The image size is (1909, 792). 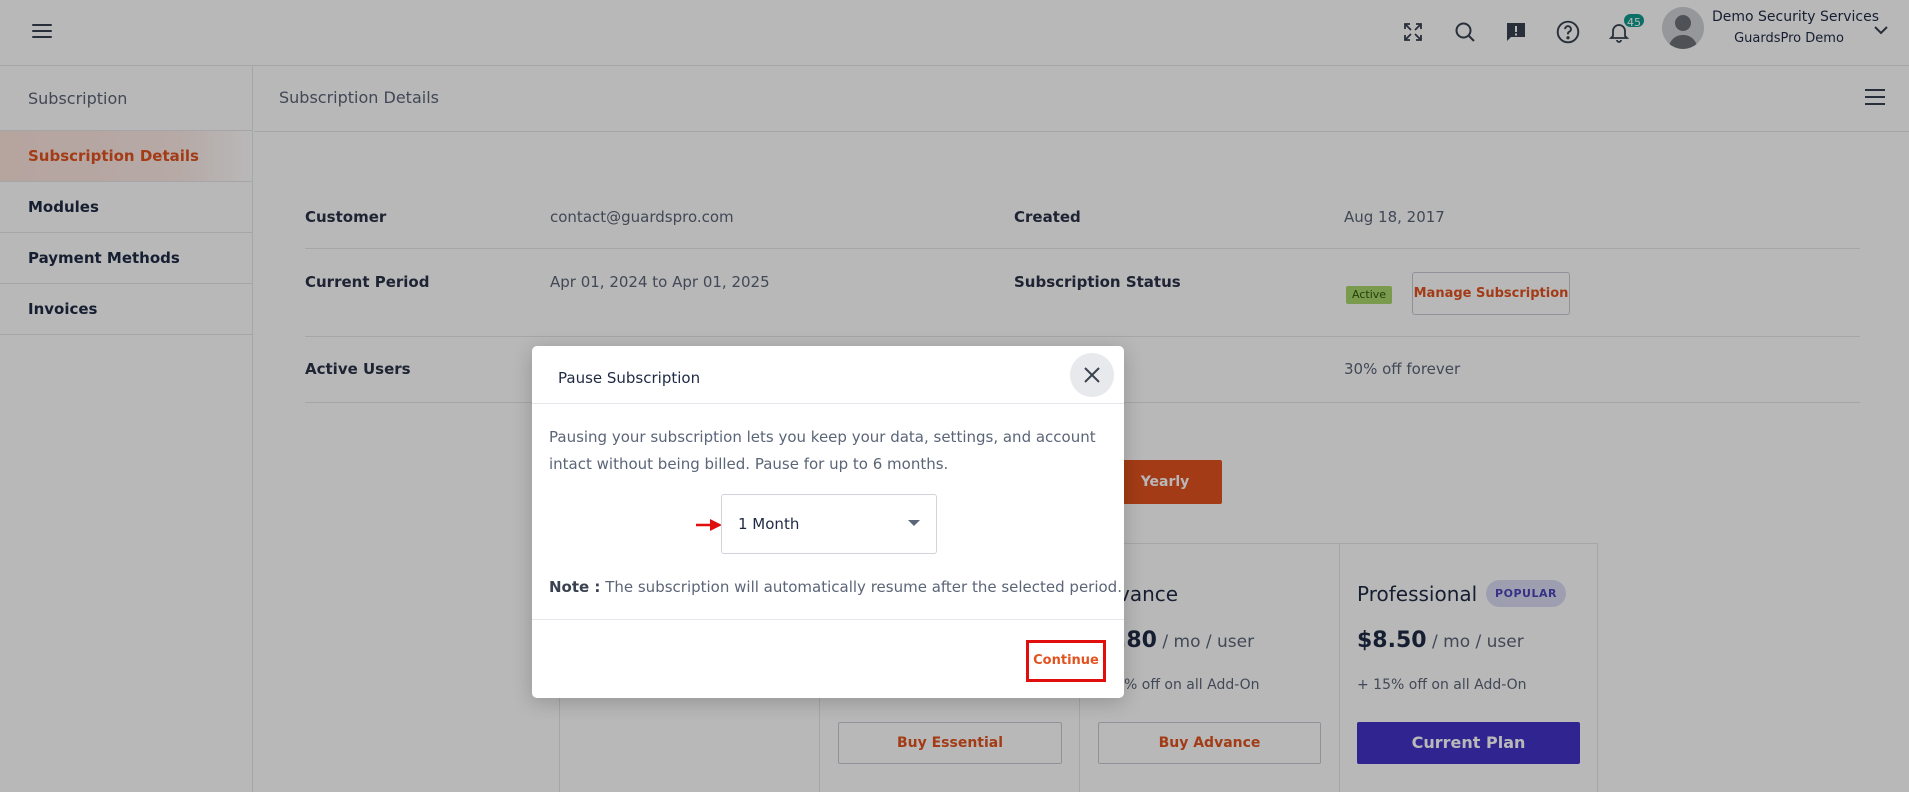 I want to click on note-label: Note :, so click(x=575, y=587).